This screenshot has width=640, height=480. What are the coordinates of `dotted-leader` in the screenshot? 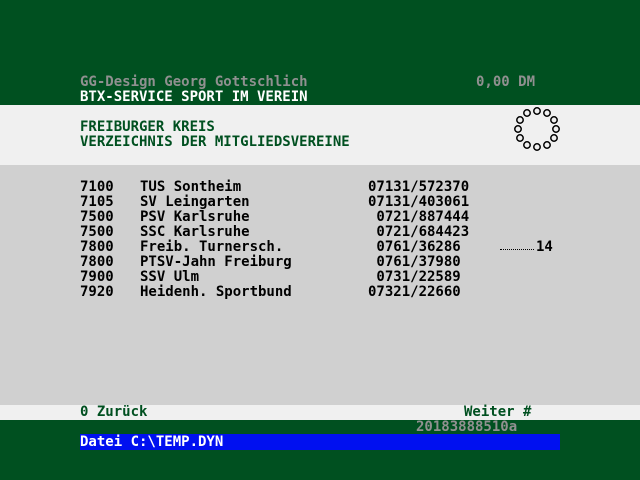 It's located at (517, 247).